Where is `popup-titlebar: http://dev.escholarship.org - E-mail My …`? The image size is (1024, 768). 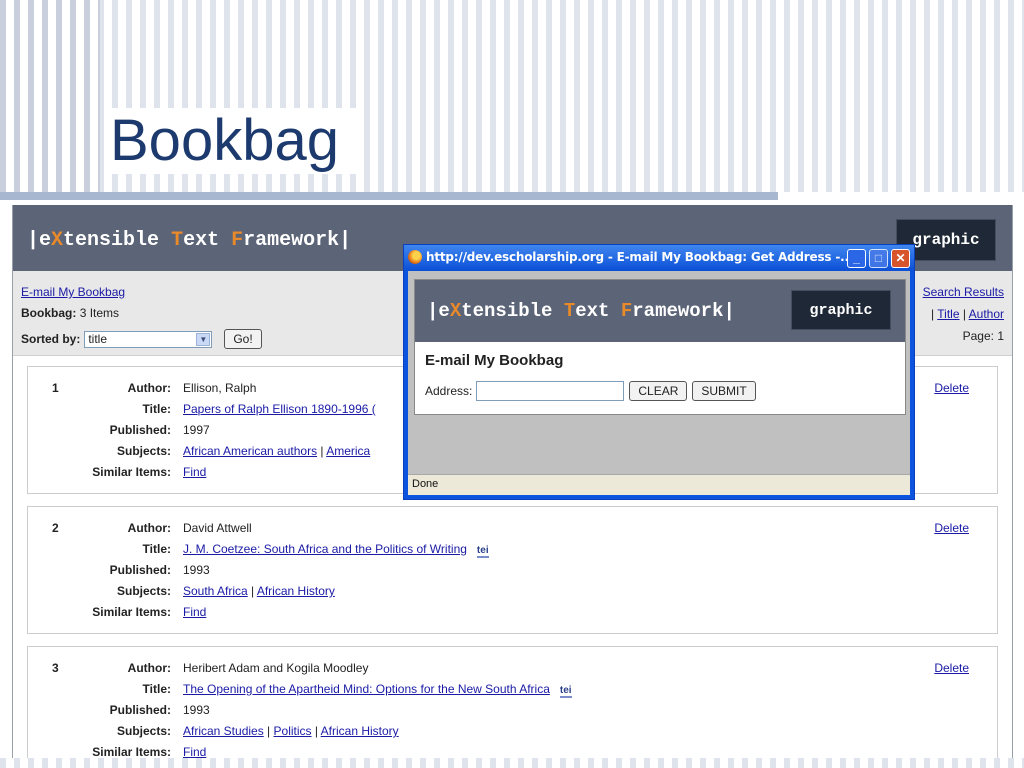
popup-titlebar: http://dev.escholarship.org - E-mail My … is located at coordinates (659, 258).